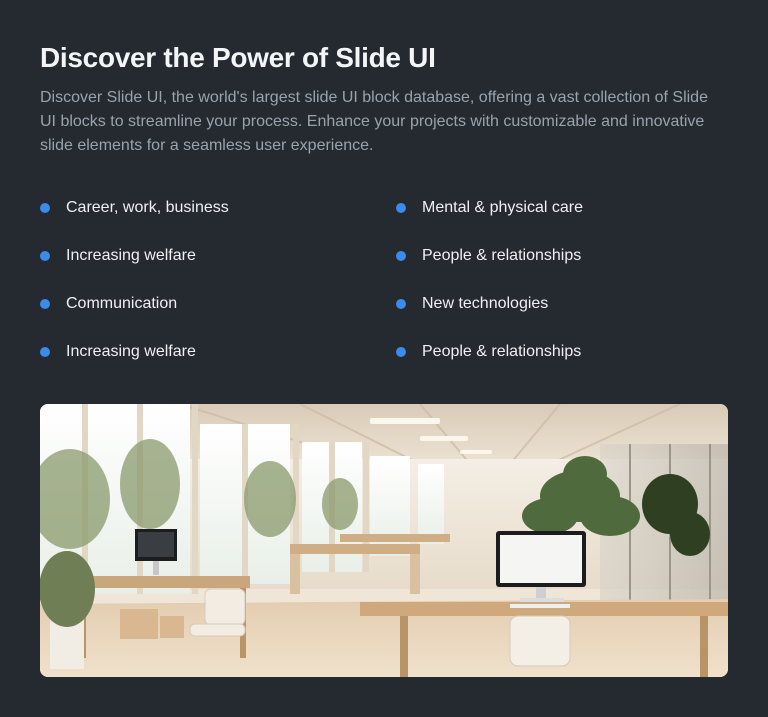 The width and height of the screenshot is (768, 717). Describe the element at coordinates (485, 303) in the screenshot. I see `feature-label: New technologies` at that location.